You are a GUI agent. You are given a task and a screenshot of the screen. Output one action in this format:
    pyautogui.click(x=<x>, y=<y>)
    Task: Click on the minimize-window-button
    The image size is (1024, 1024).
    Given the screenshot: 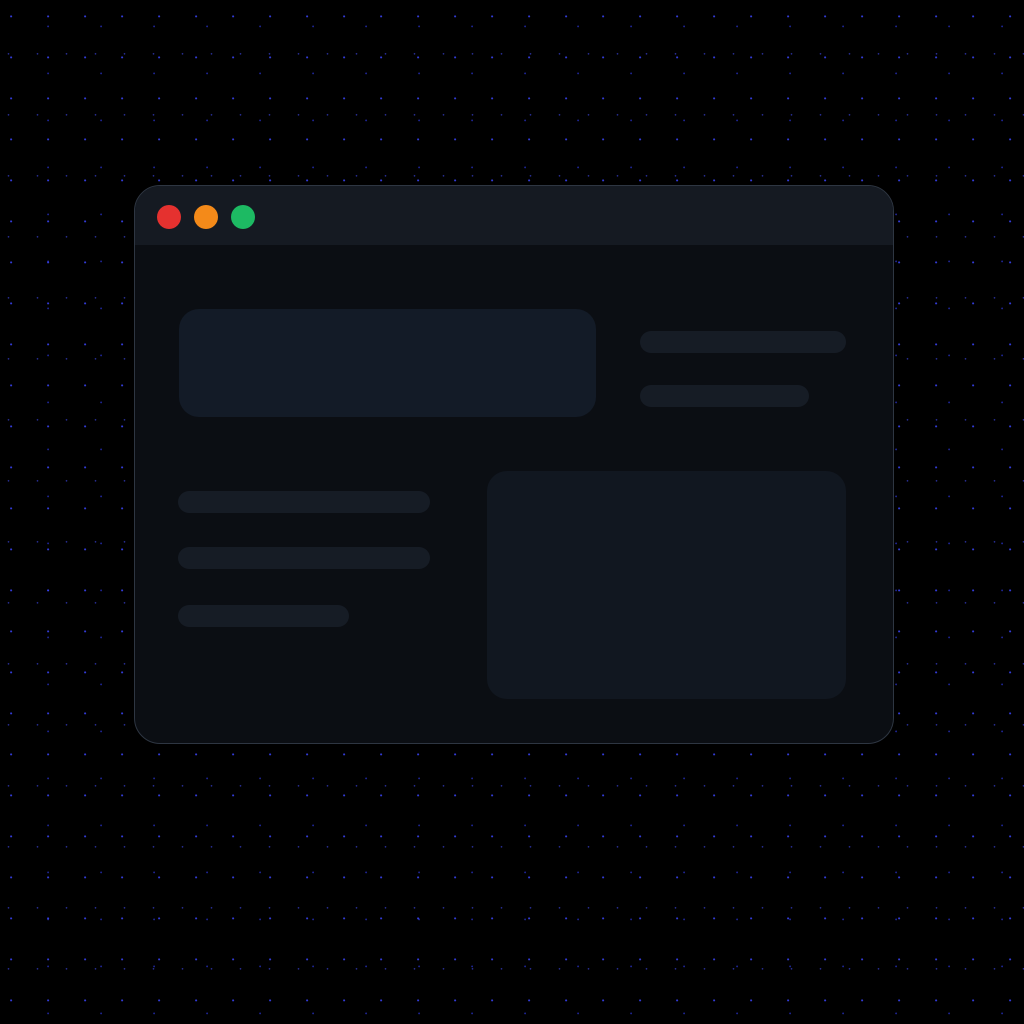 What is the action you would take?
    pyautogui.click(x=206, y=217)
    